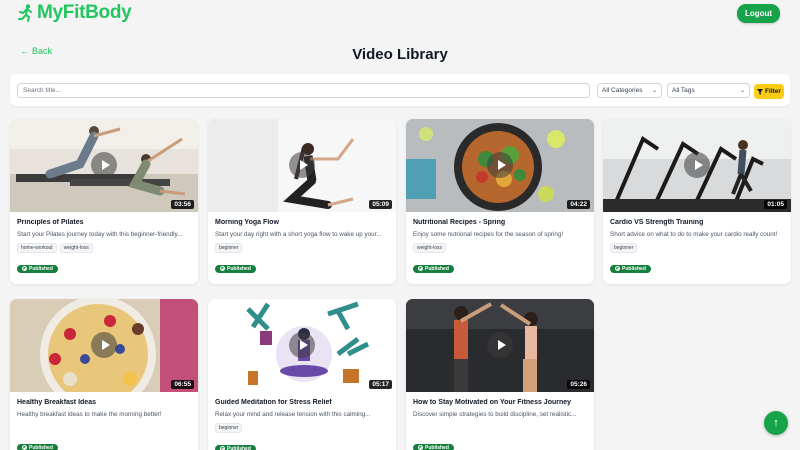  I want to click on filter-label: Filter, so click(773, 91).